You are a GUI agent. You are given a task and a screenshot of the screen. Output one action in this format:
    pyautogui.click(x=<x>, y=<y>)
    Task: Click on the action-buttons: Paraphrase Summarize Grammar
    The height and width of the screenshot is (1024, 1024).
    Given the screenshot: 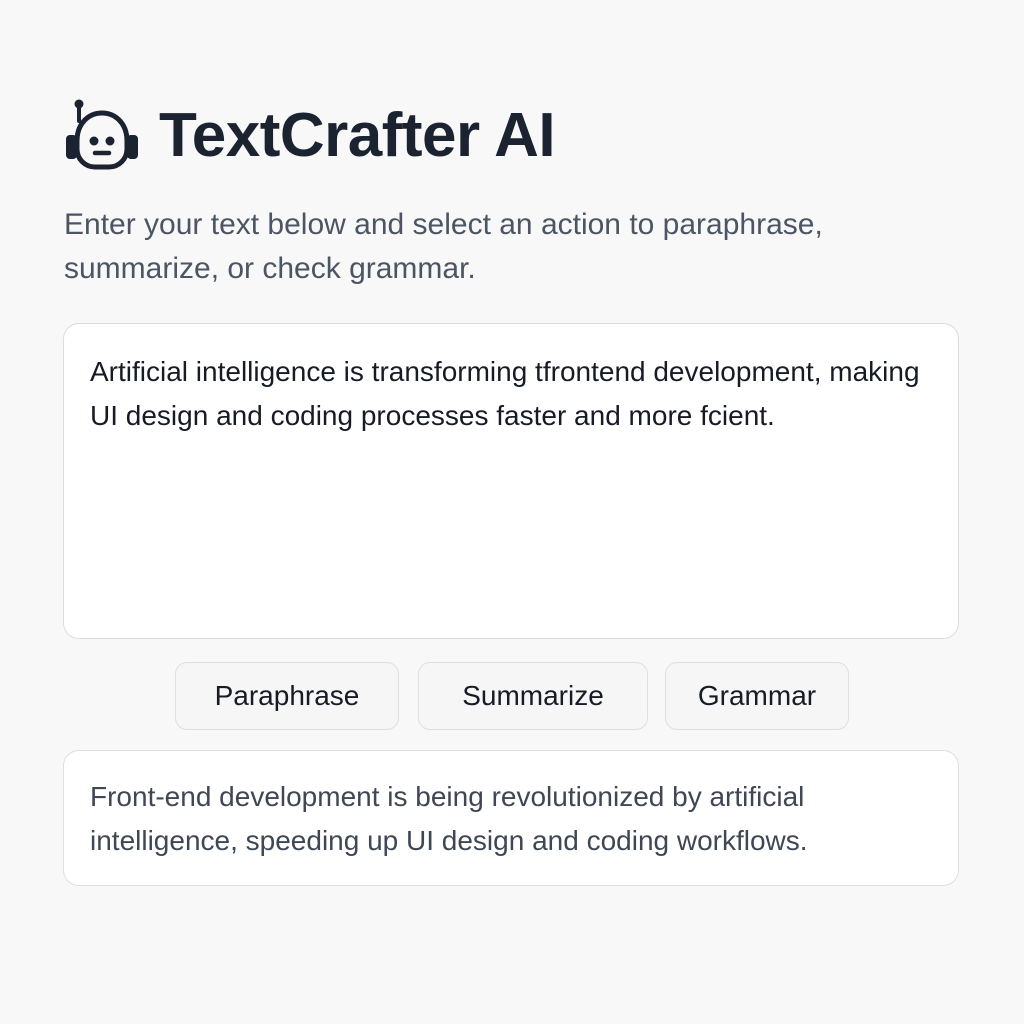 What is the action you would take?
    pyautogui.click(x=512, y=697)
    